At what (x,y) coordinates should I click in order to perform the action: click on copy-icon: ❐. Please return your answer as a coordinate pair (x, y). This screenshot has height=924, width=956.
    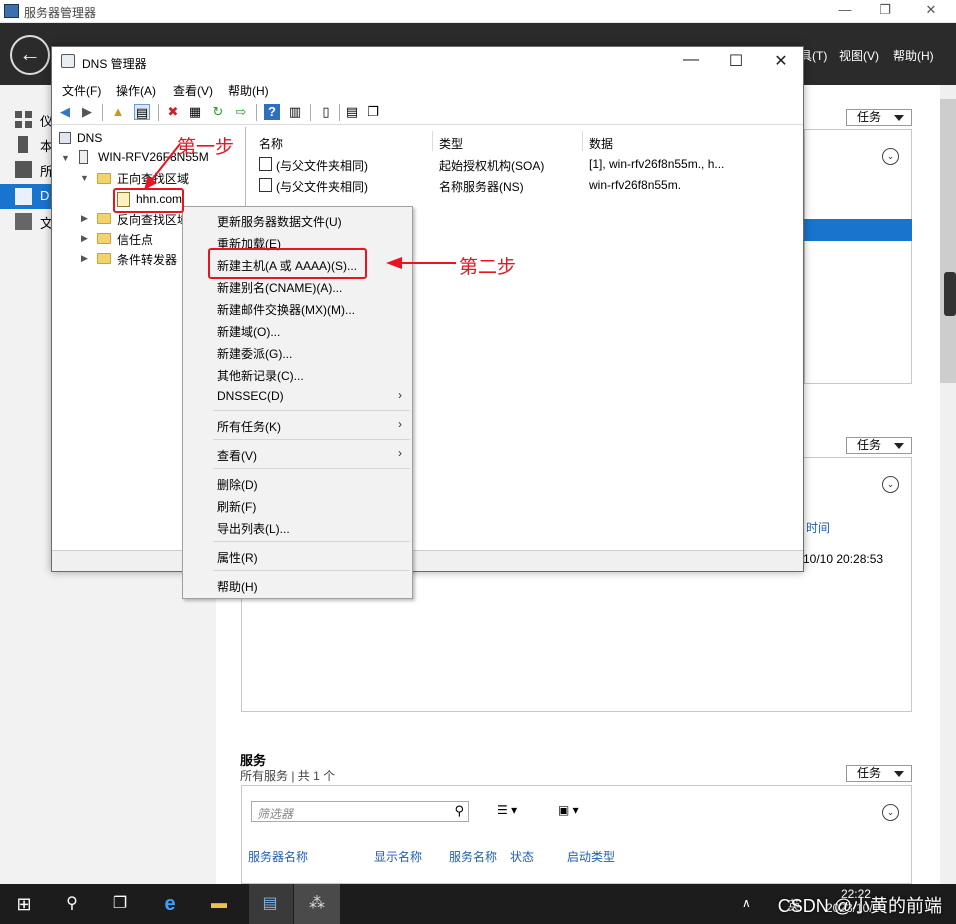
    Looking at the image, I should click on (373, 112).